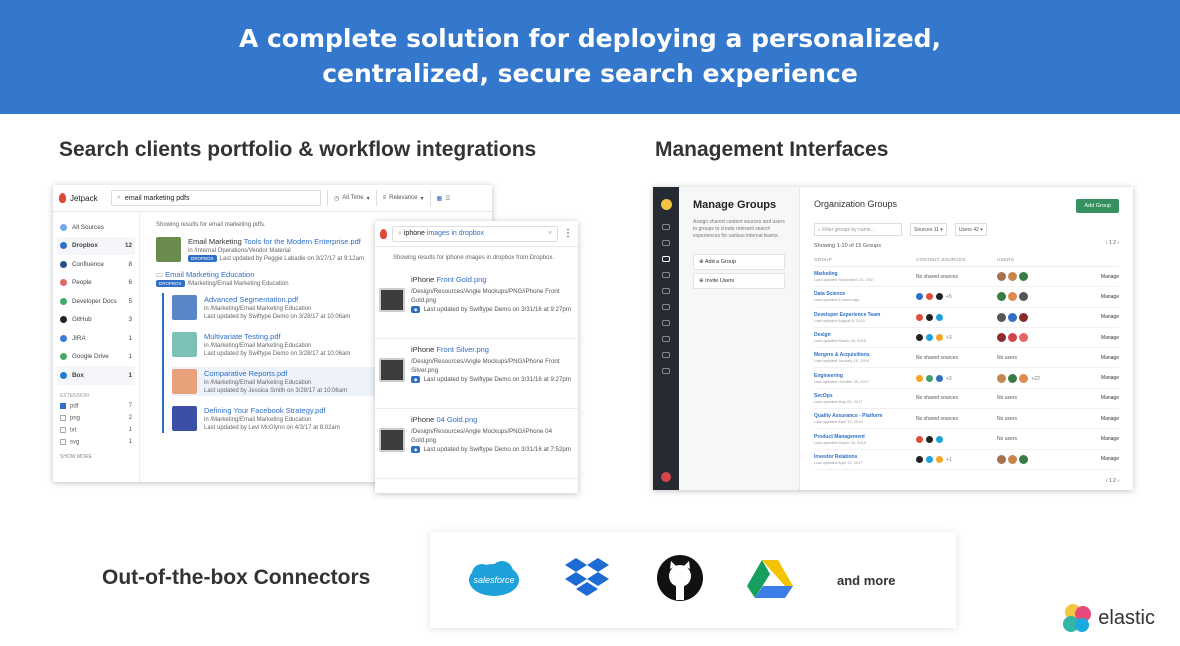 This screenshot has width=1180, height=646. What do you see at coordinates (96, 338) in the screenshot?
I see `source-item: JIRA 1` at bounding box center [96, 338].